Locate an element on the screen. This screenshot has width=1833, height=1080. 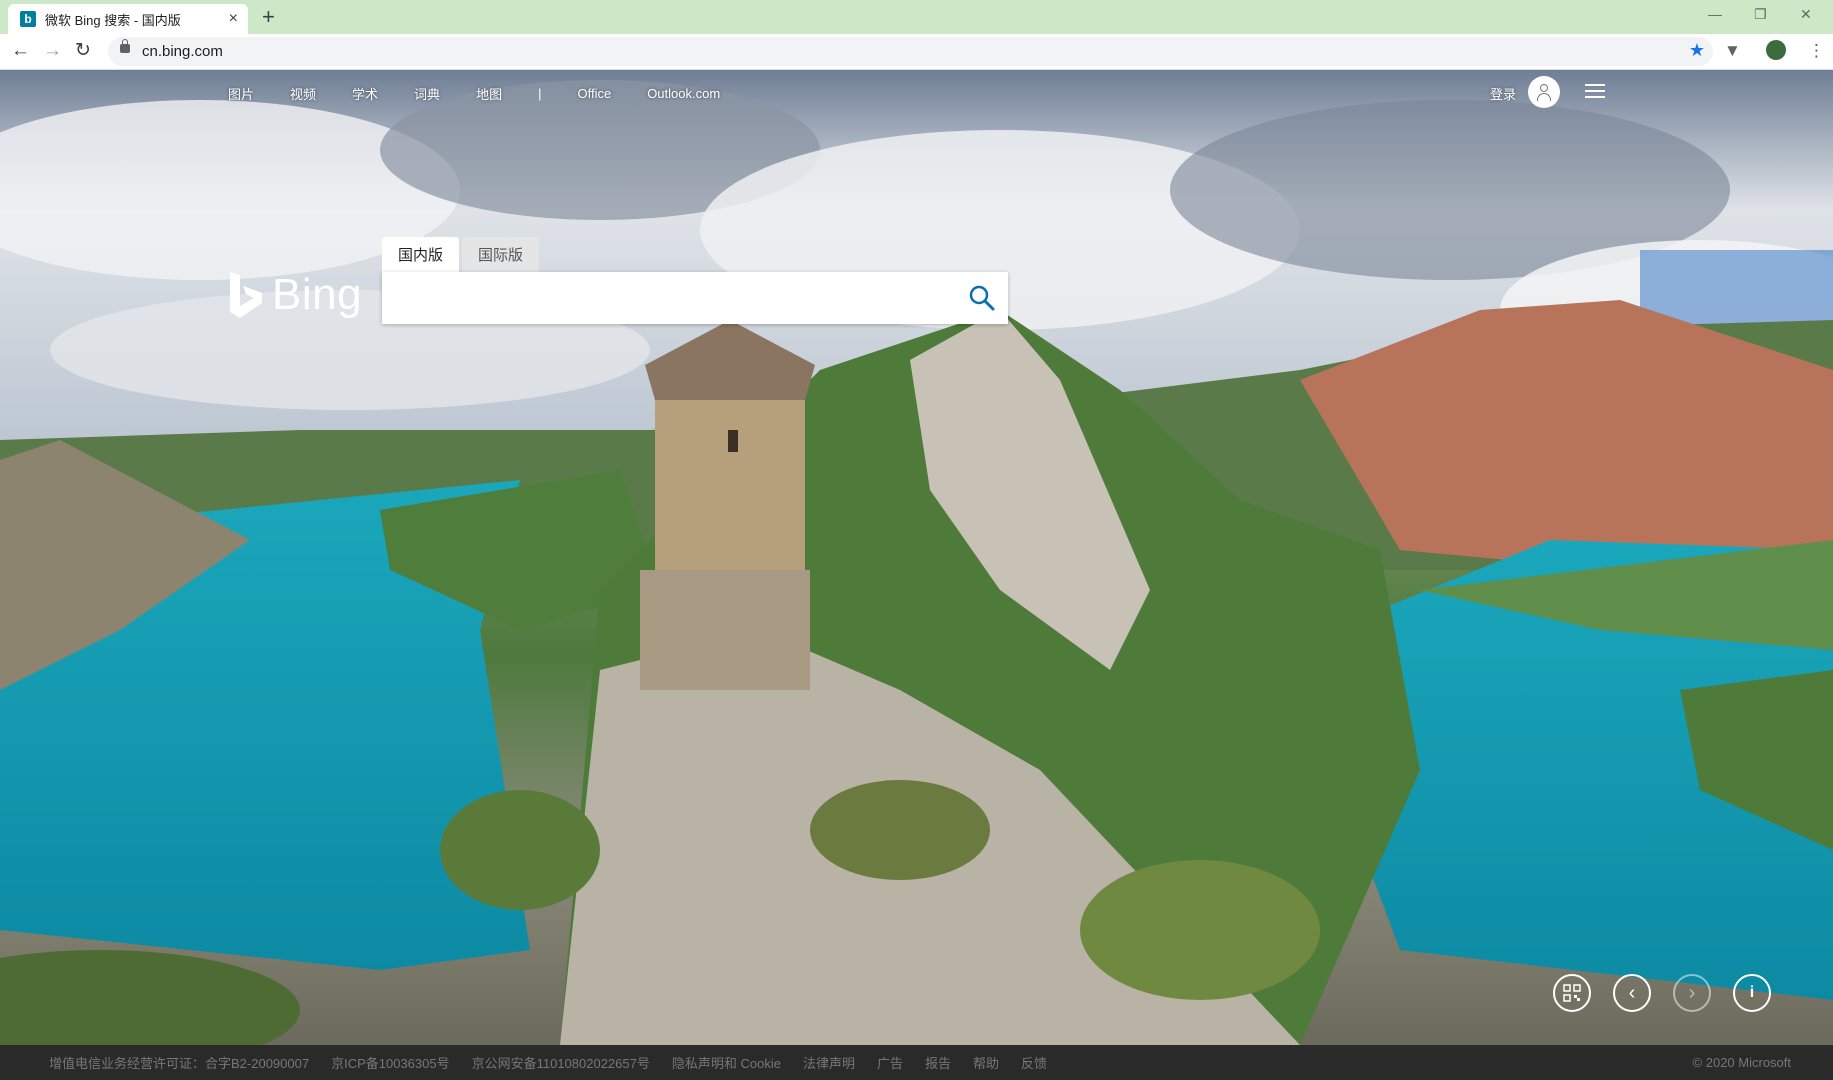
nav-videos: 视频 is located at coordinates (303, 93).